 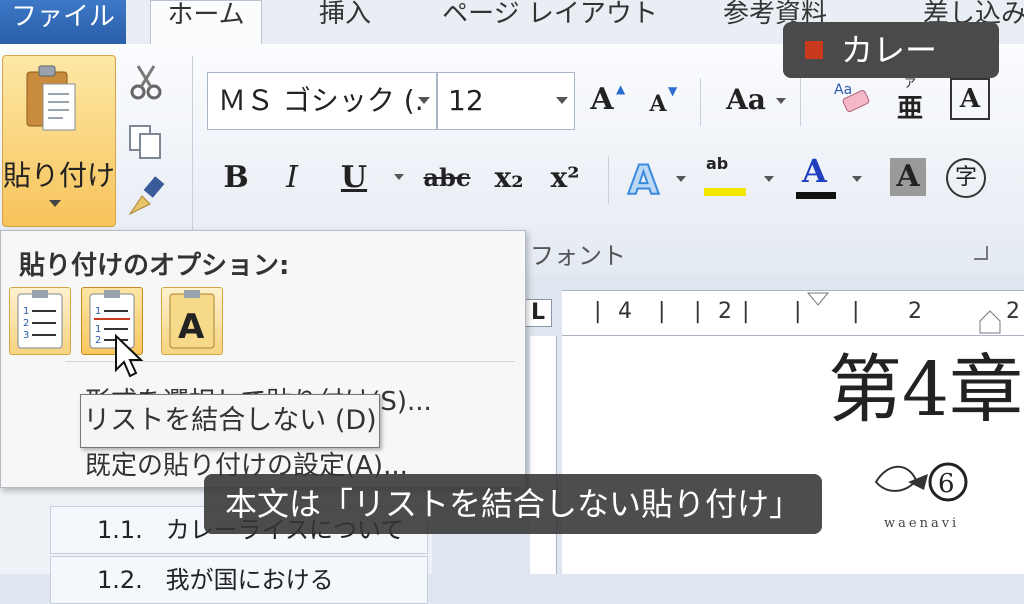 I want to click on superscript-button: x², so click(x=565, y=178).